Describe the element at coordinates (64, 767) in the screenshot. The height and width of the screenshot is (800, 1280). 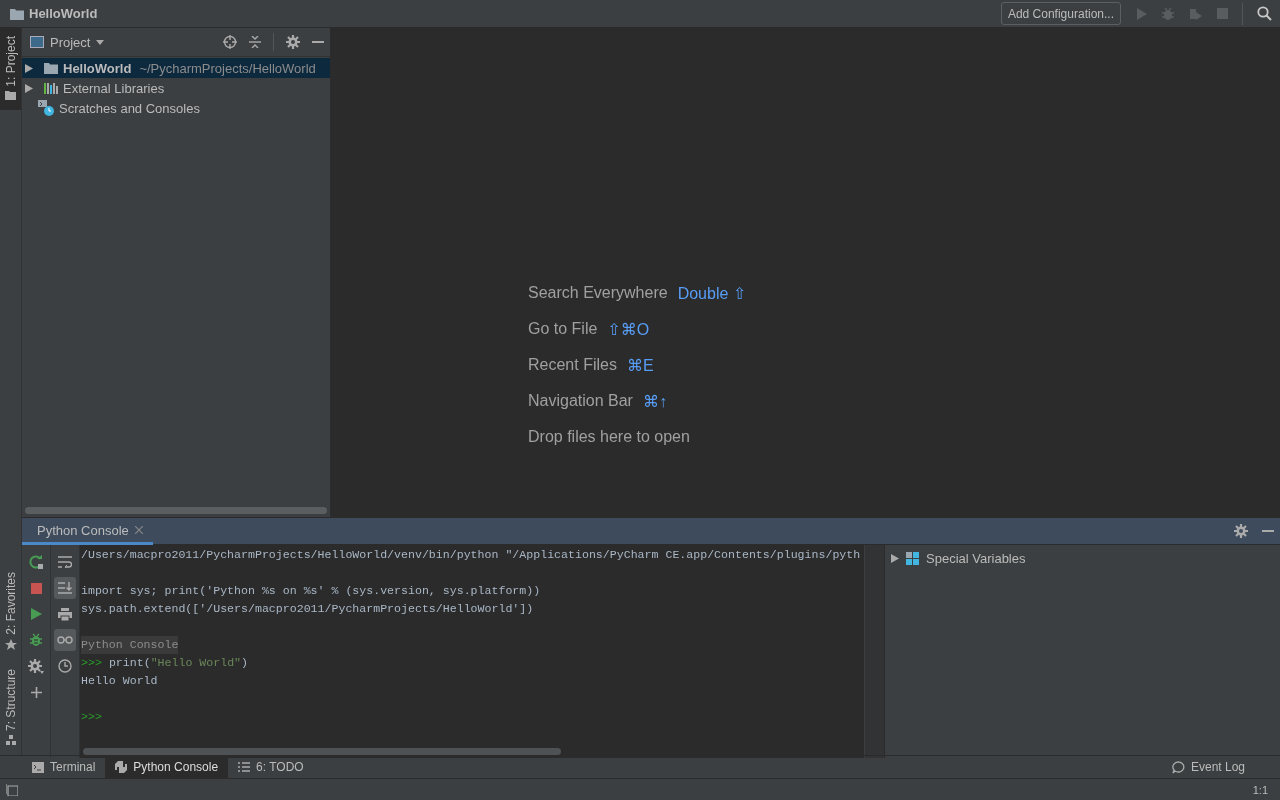
I see `tool-window-tab: Terminal` at that location.